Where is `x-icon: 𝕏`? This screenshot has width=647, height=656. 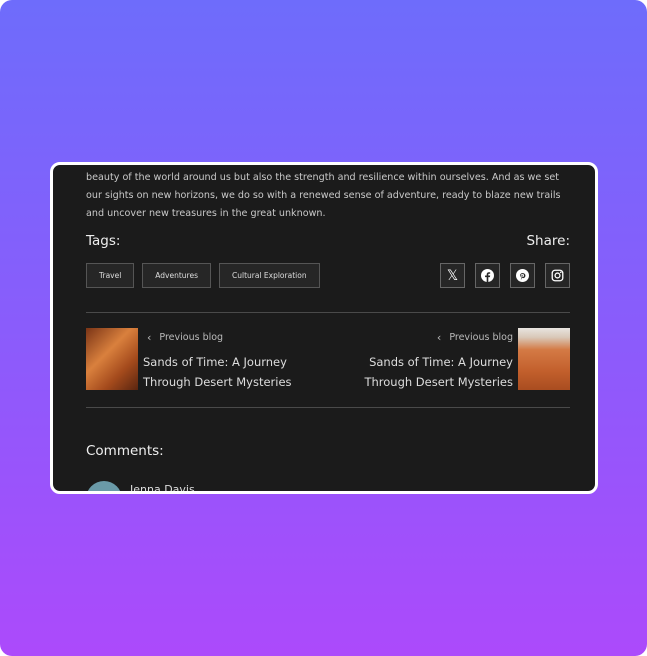
x-icon: 𝕏 is located at coordinates (452, 275).